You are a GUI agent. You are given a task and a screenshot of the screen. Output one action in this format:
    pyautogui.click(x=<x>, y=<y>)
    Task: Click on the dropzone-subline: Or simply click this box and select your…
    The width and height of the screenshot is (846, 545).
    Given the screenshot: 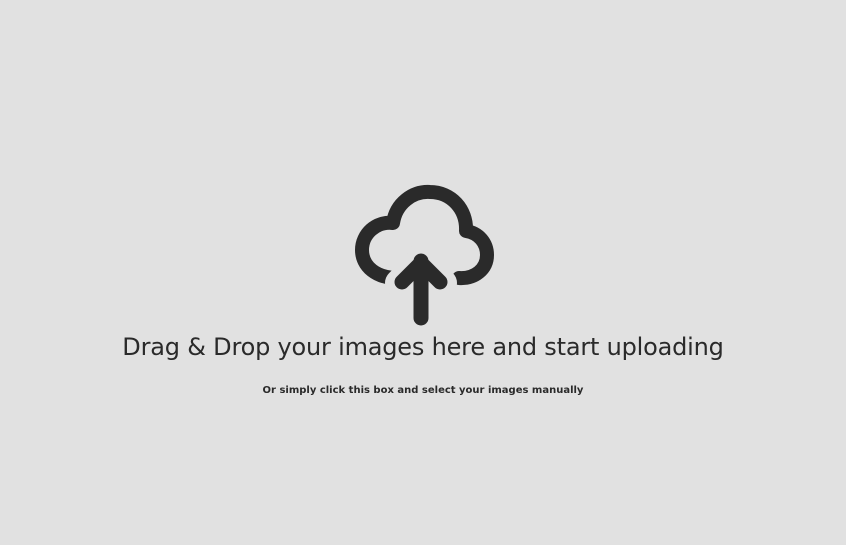 What is the action you would take?
    pyautogui.click(x=423, y=390)
    